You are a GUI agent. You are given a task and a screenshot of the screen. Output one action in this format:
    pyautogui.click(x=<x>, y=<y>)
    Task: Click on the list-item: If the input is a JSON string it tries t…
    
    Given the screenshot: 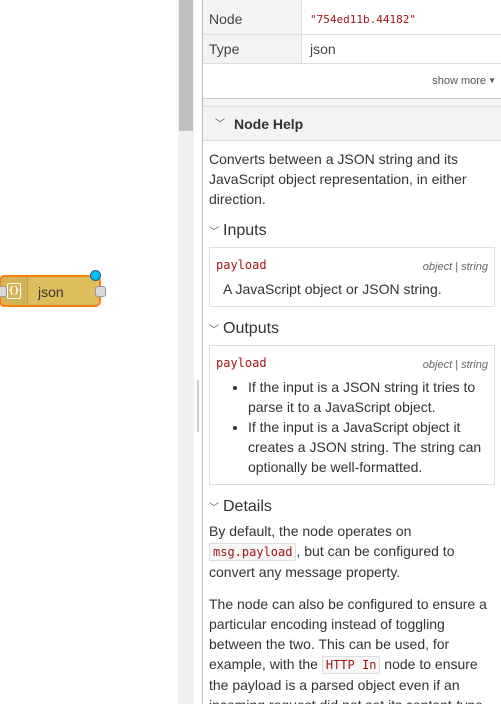 What is the action you would take?
    pyautogui.click(x=368, y=397)
    